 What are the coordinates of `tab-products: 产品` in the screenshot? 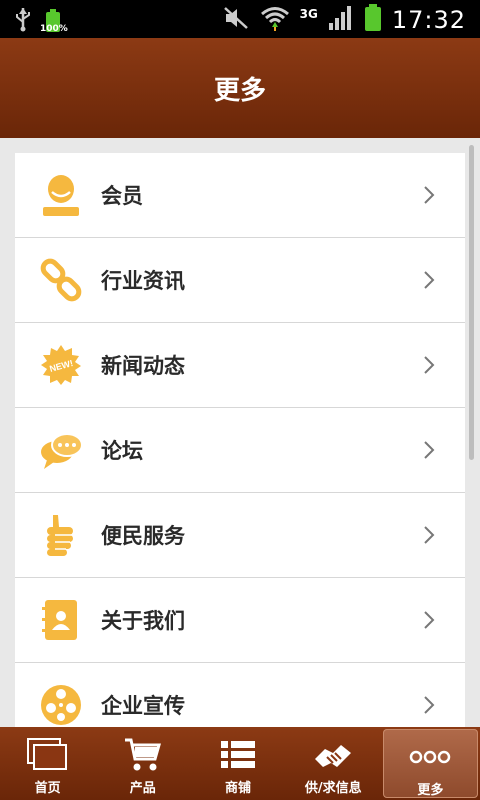 It's located at (142, 763).